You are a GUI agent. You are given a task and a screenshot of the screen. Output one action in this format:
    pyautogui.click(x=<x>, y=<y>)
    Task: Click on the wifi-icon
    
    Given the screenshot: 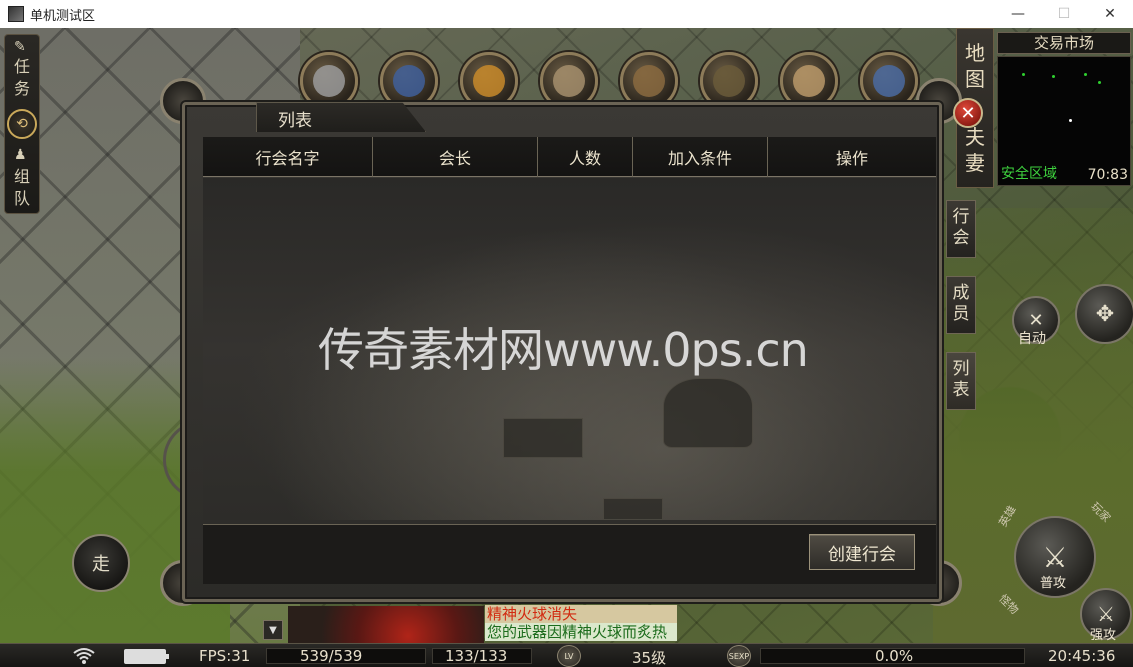 What is the action you would take?
    pyautogui.click(x=84, y=656)
    